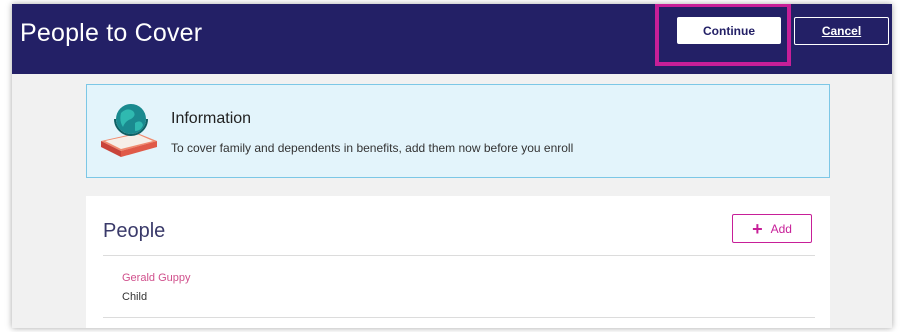 The height and width of the screenshot is (332, 905). What do you see at coordinates (841, 31) in the screenshot?
I see `cancel-button: Cancel` at bounding box center [841, 31].